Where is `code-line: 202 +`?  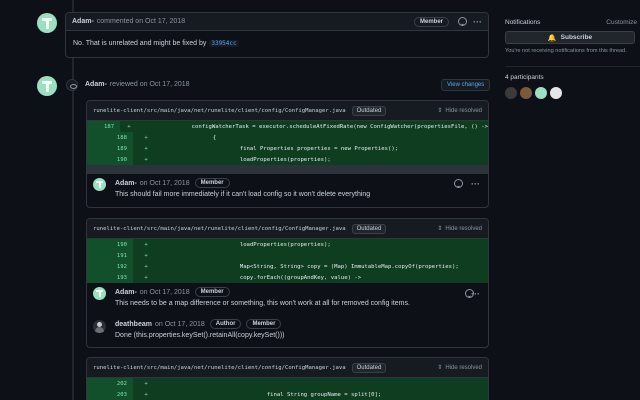
code-line: 202 + is located at coordinates (287, 383).